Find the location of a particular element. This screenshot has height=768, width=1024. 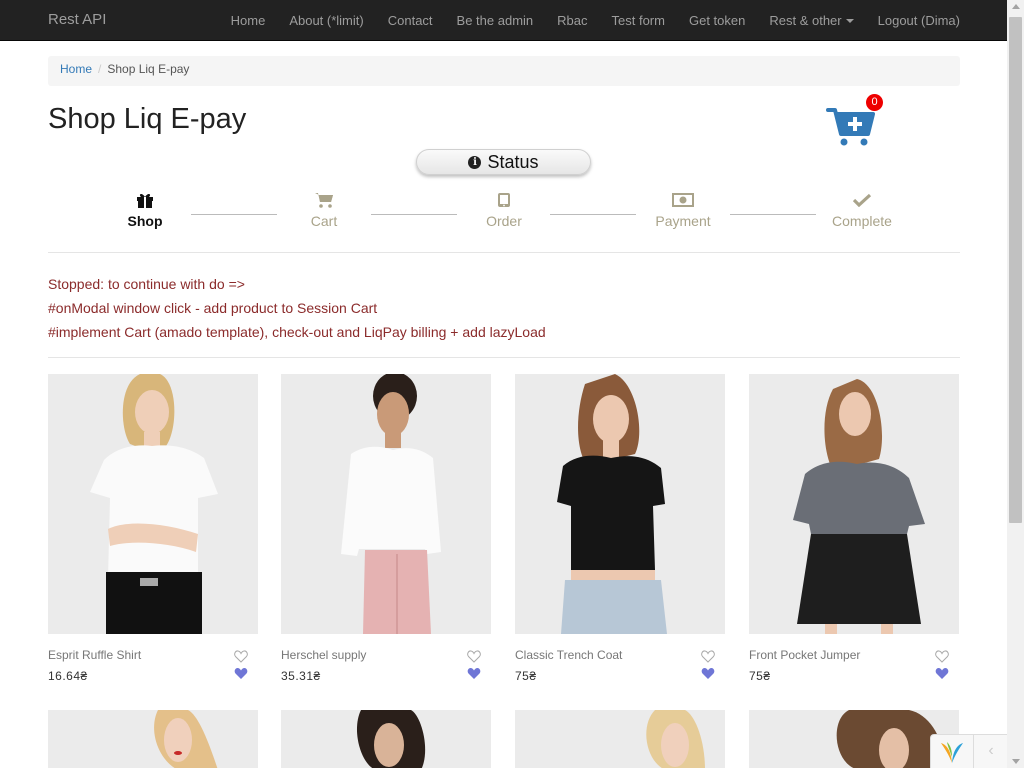

cart-count-badge: 0 is located at coordinates (874, 102).